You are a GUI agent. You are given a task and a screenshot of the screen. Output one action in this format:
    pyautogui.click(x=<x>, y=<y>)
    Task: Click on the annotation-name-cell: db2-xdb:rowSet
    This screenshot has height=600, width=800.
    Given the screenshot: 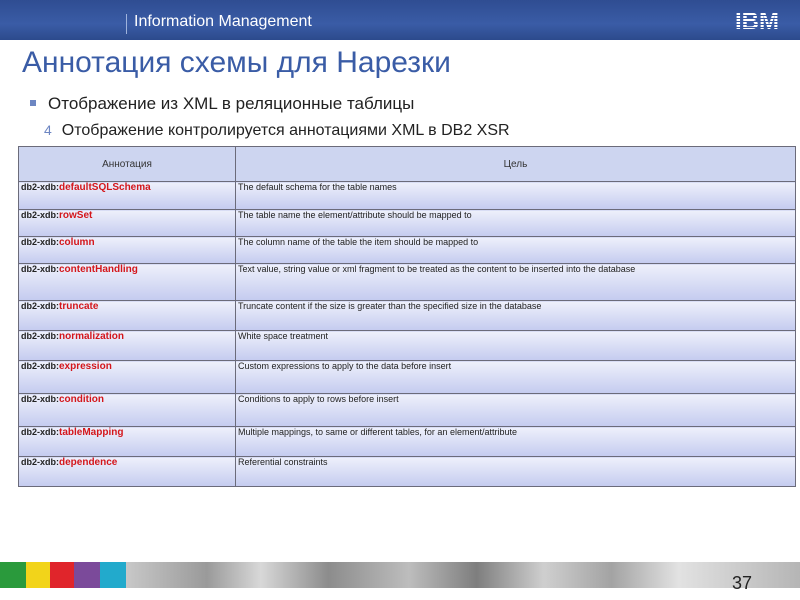 What is the action you would take?
    pyautogui.click(x=127, y=223)
    